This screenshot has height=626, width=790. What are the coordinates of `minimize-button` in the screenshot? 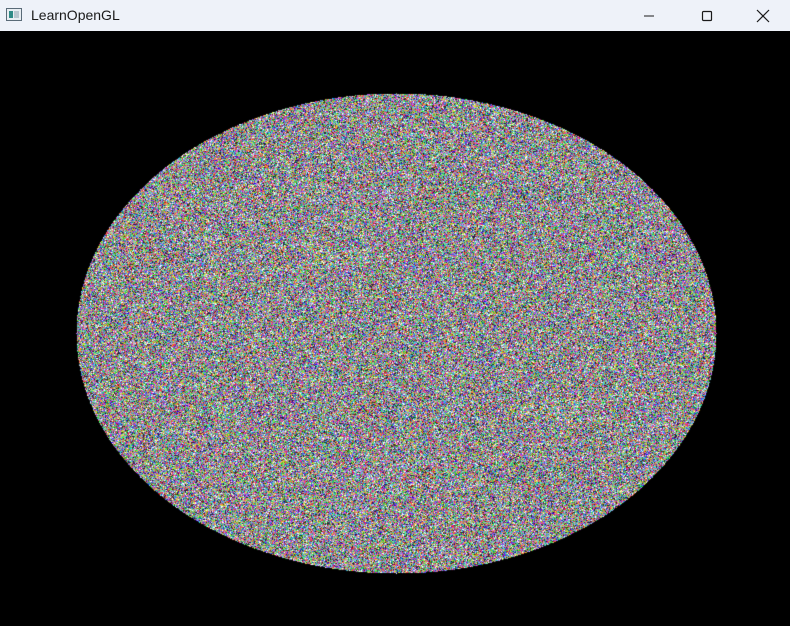 It's located at (649, 15).